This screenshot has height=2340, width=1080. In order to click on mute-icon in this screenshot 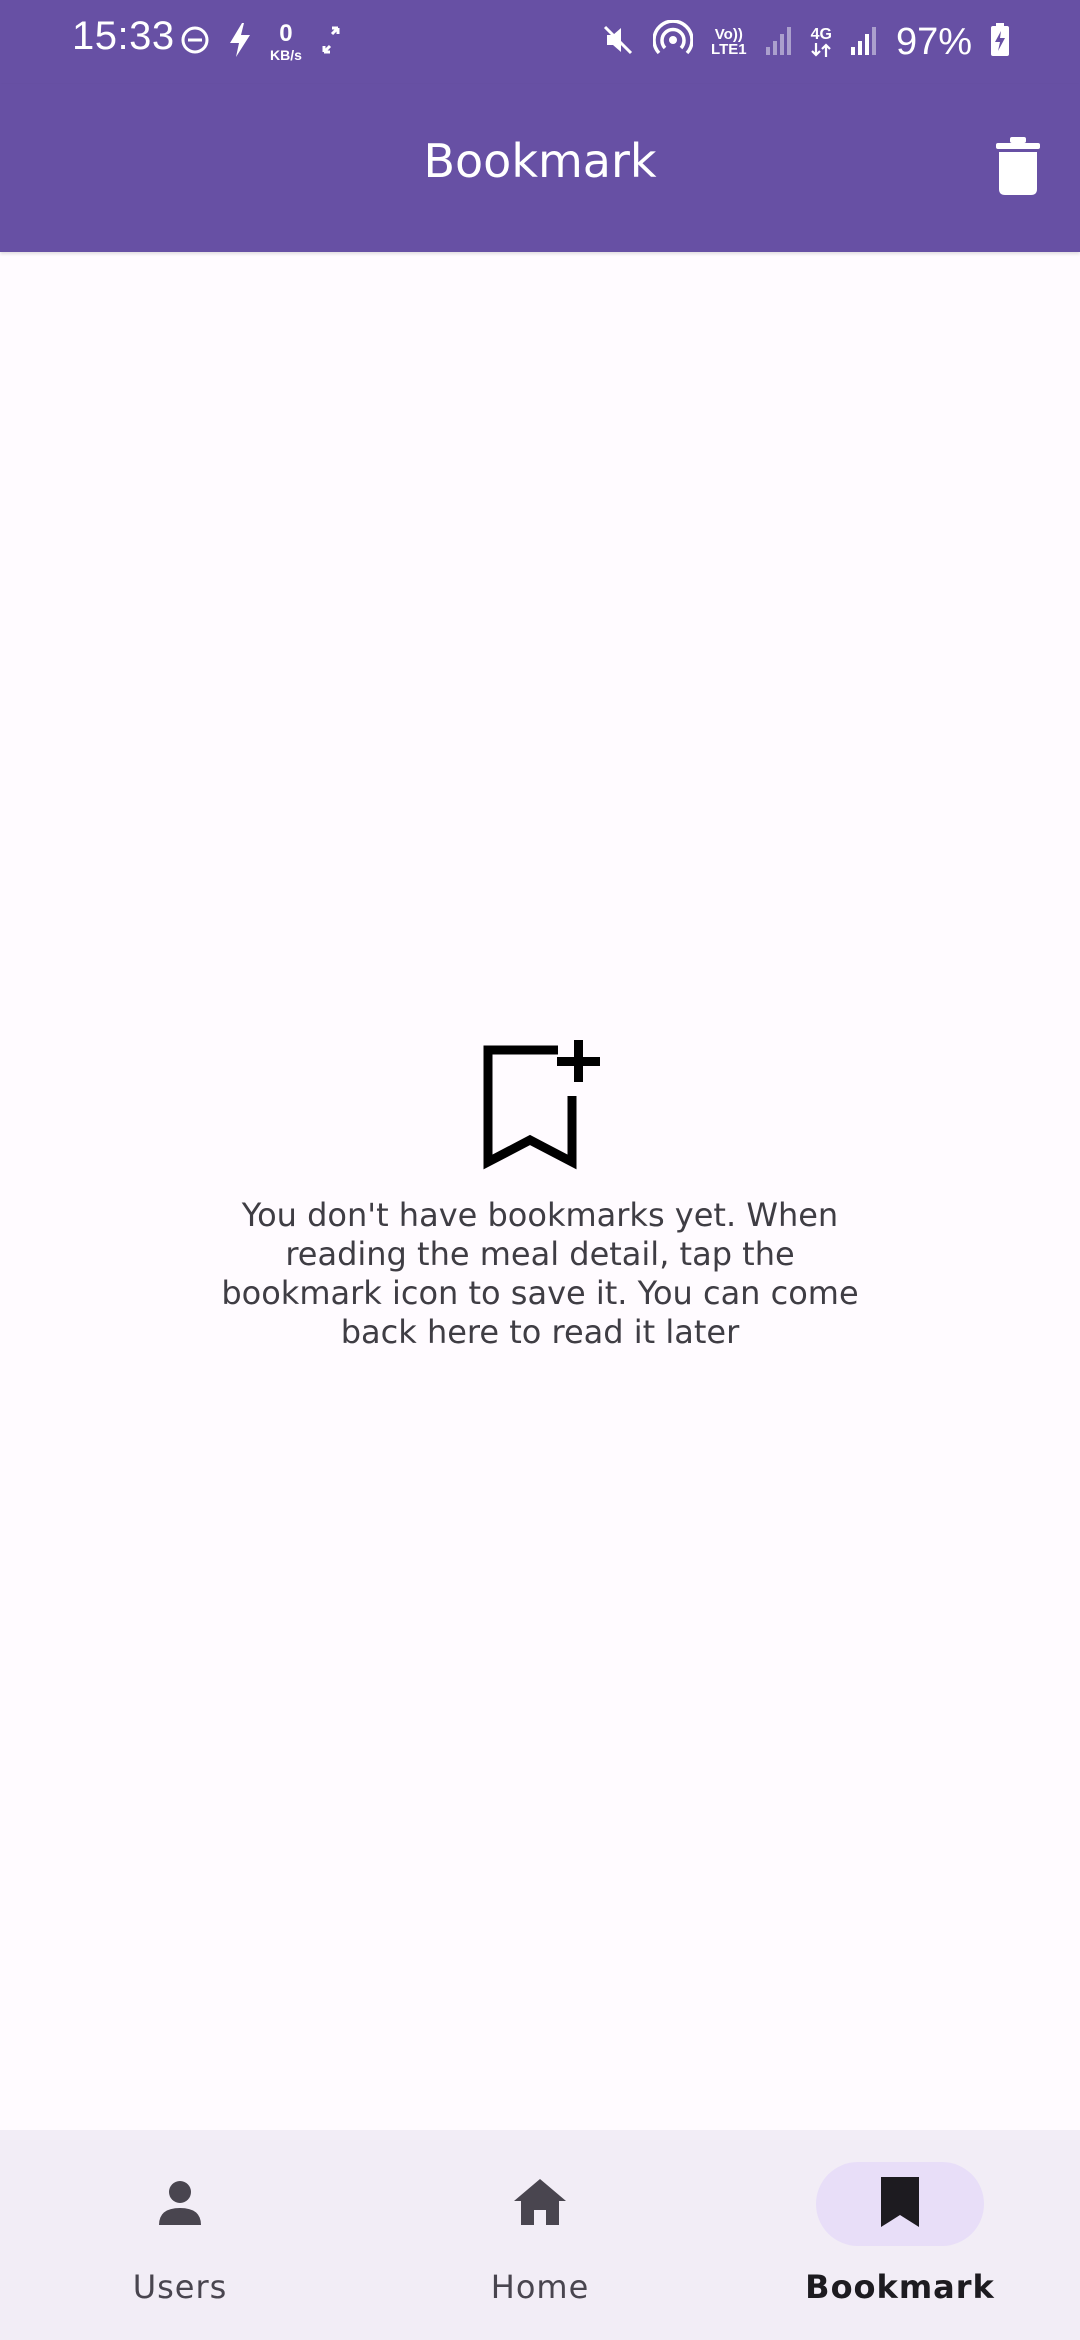, I will do `click(618, 42)`.